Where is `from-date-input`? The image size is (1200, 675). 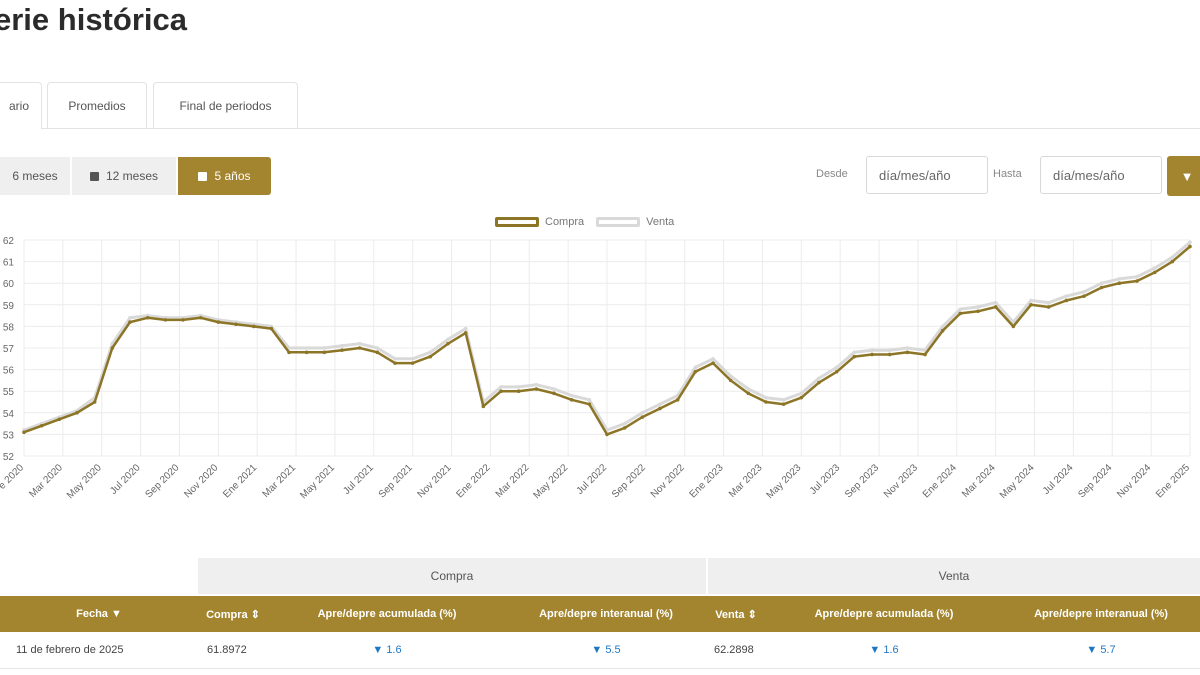
from-date-input is located at coordinates (927, 175).